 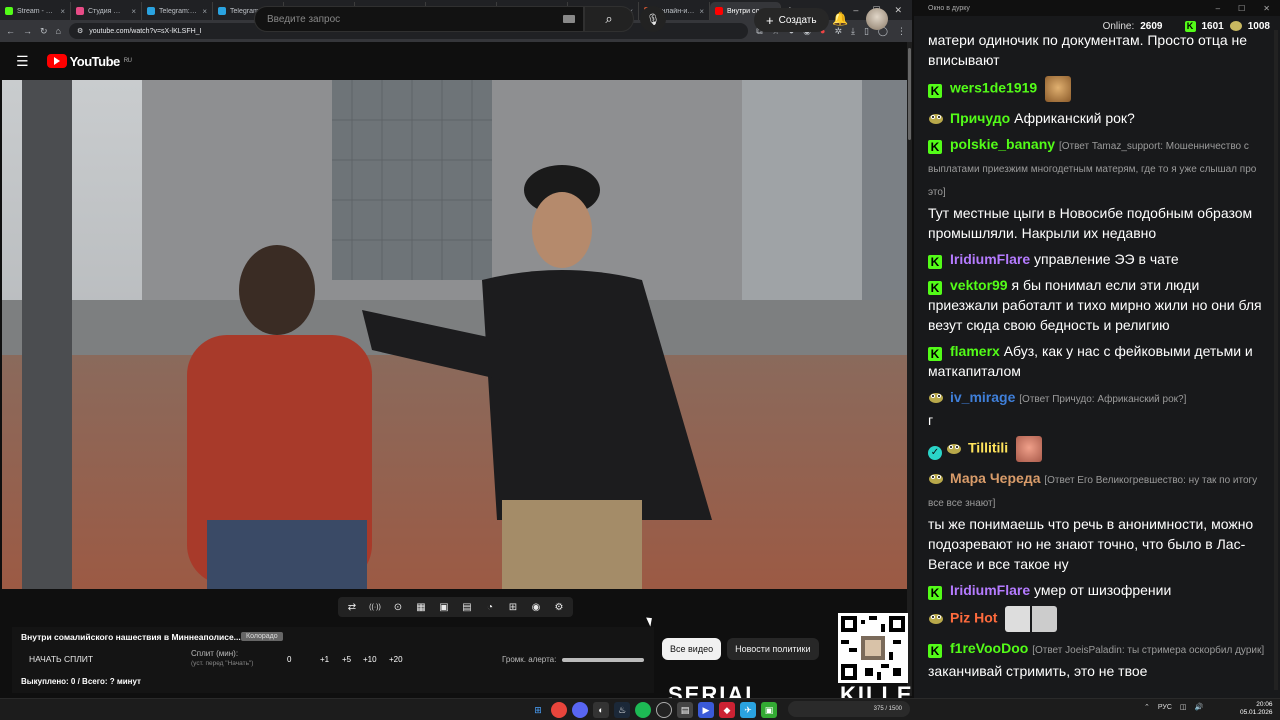 What do you see at coordinates (538, 710) in the screenshot?
I see `windows-start-icon: ⊞` at bounding box center [538, 710].